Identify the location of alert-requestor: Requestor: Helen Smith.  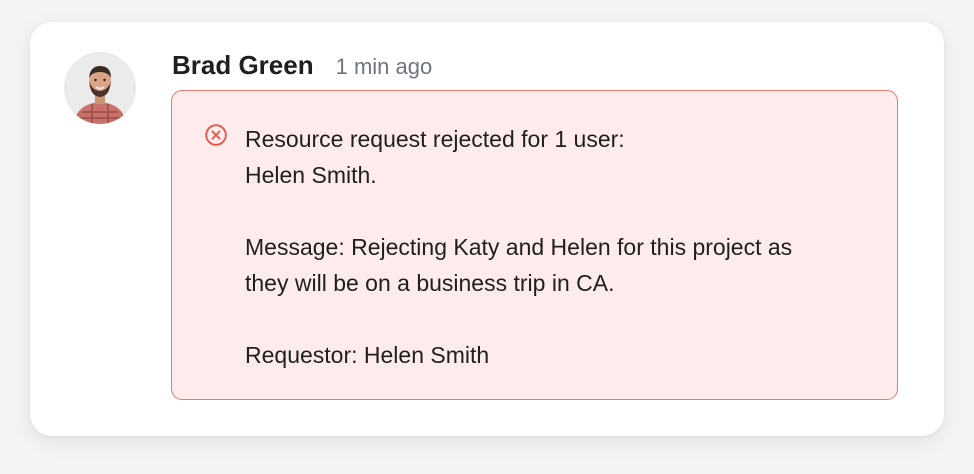
(367, 355).